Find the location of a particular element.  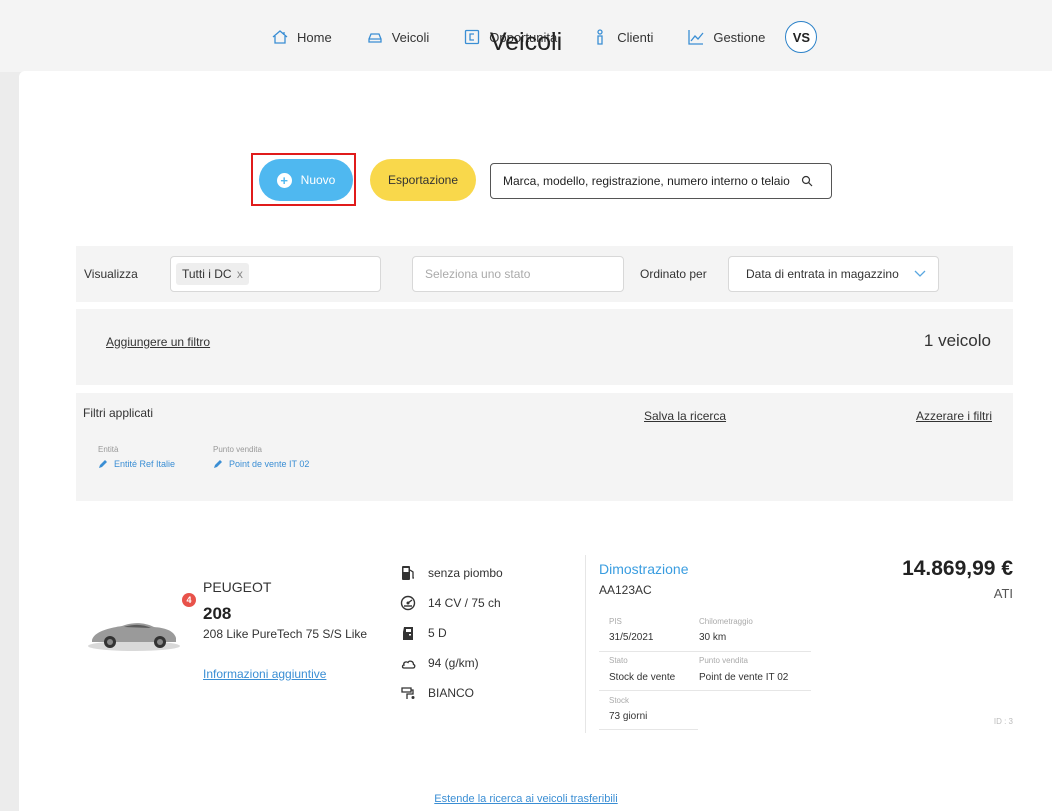

spec-color: BIANCO is located at coordinates (436, 693).